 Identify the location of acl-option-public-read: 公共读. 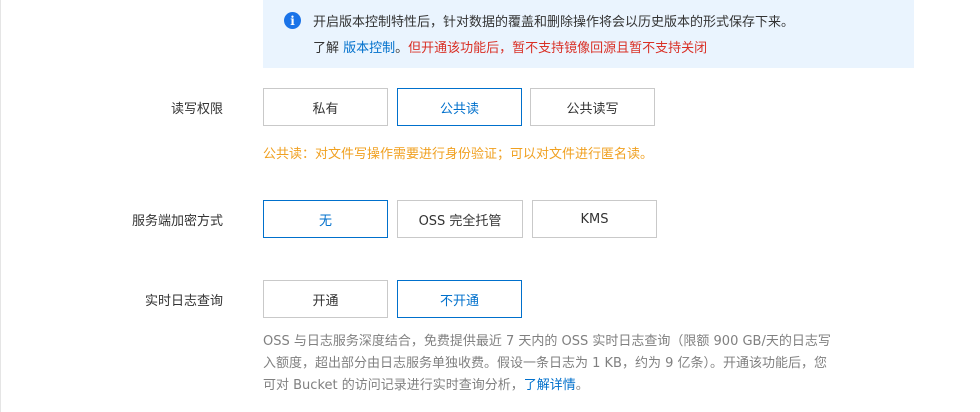
(459, 107).